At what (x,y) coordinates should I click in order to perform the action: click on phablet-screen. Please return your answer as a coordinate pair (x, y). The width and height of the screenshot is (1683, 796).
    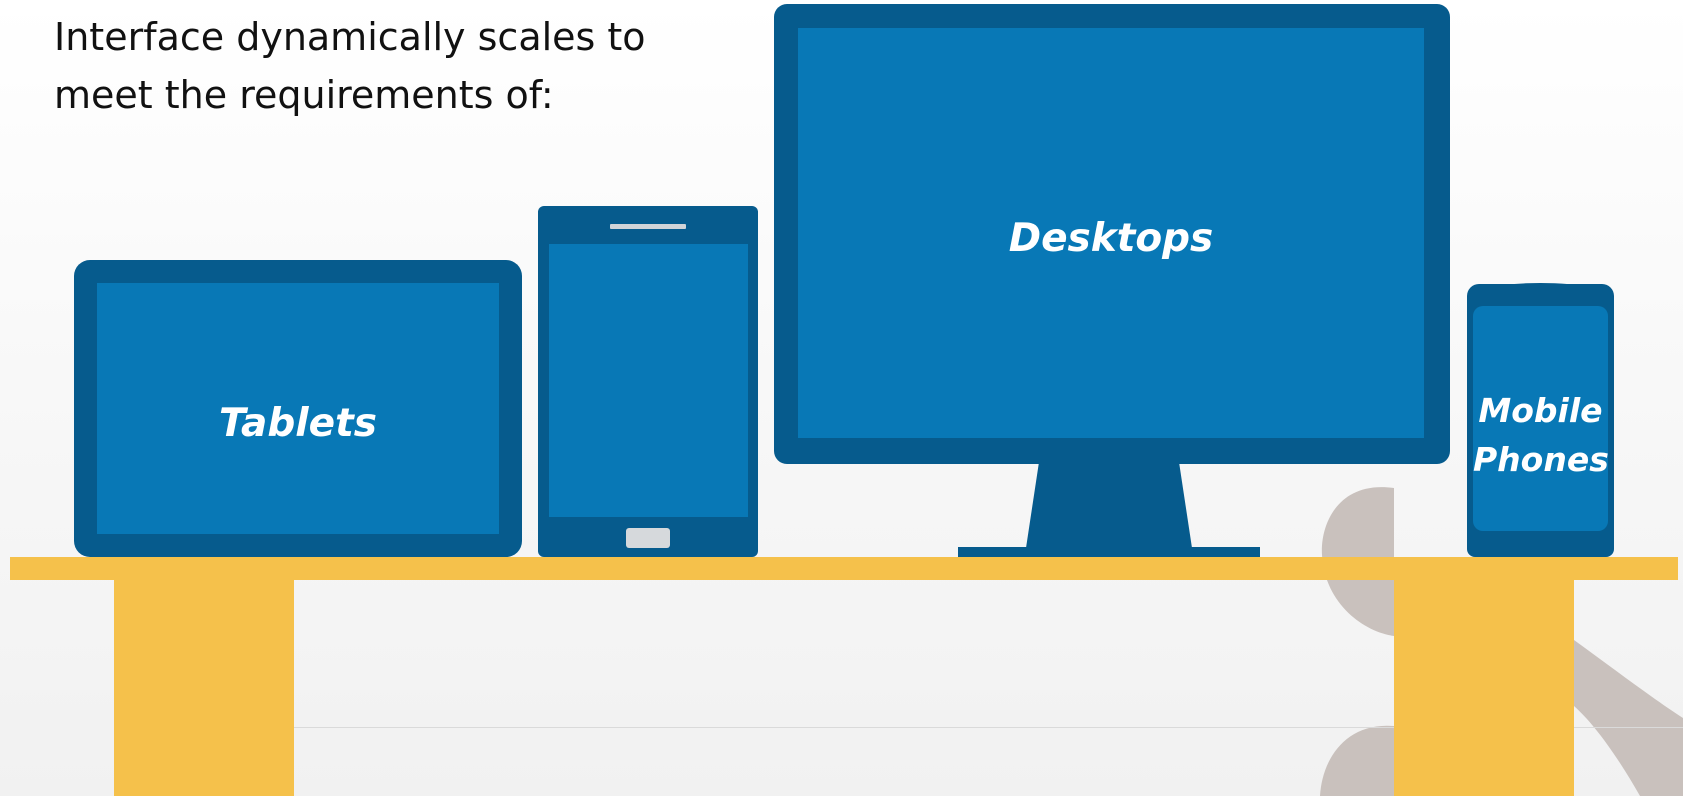
    Looking at the image, I should click on (648, 380).